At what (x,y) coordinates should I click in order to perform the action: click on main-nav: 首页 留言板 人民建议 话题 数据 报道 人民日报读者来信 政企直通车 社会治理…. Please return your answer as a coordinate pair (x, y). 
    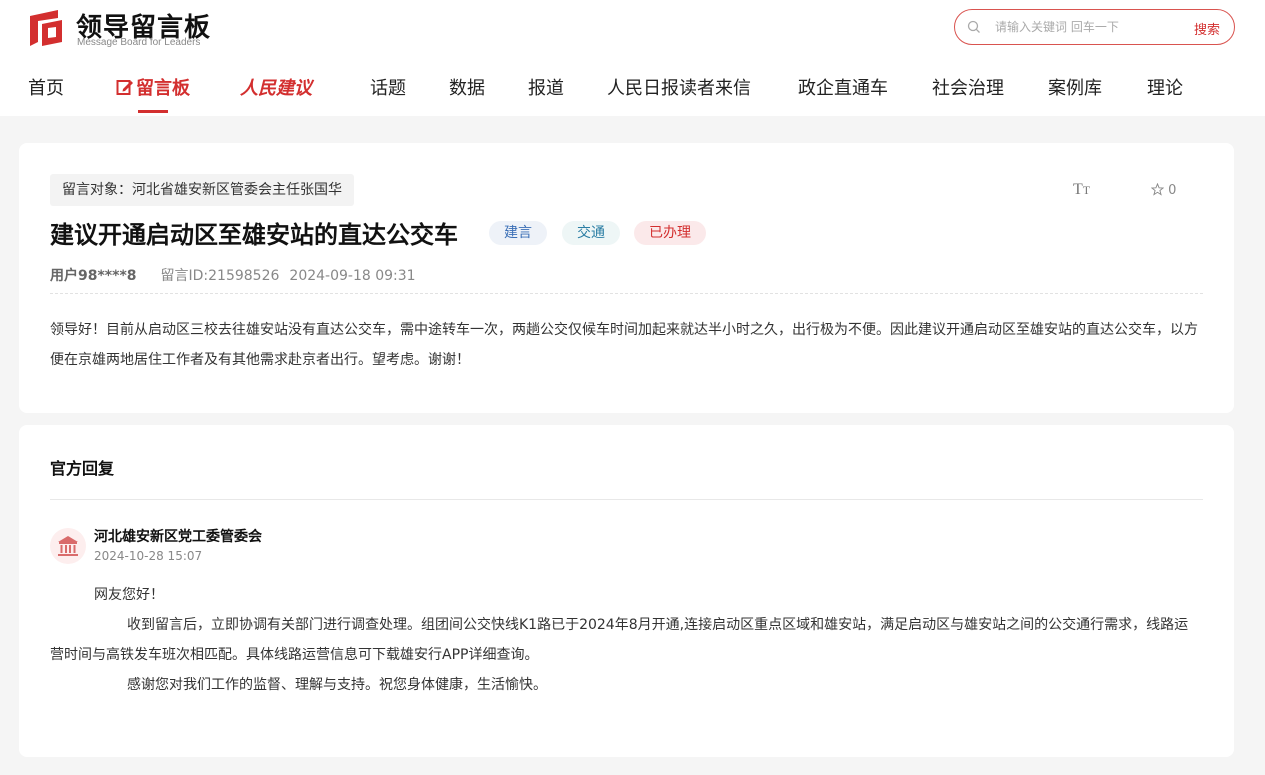
    Looking at the image, I should click on (632, 94).